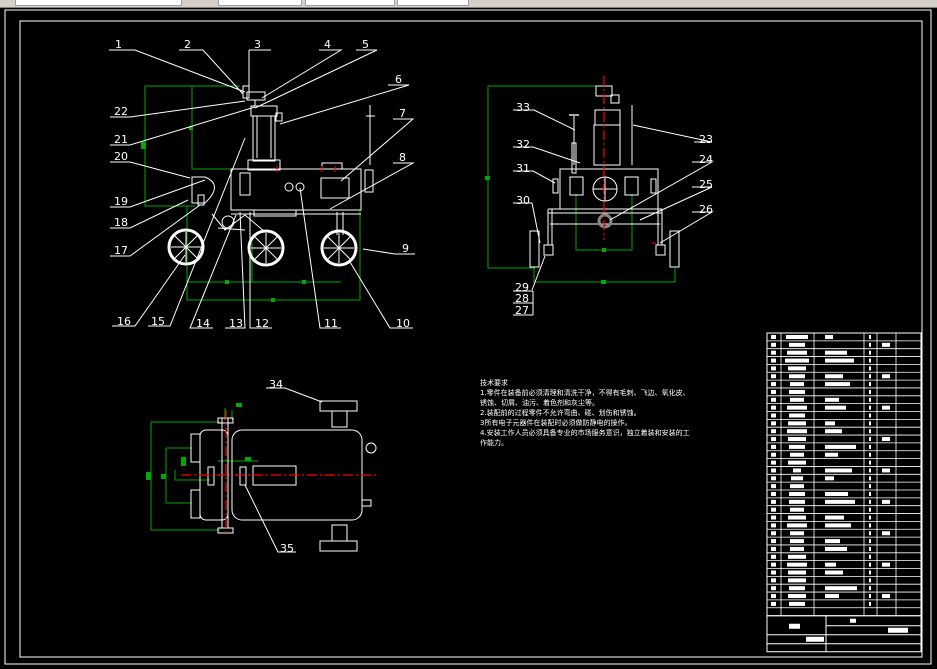 The height and width of the screenshot is (669, 937). I want to click on callout-16: 16, so click(124, 321).